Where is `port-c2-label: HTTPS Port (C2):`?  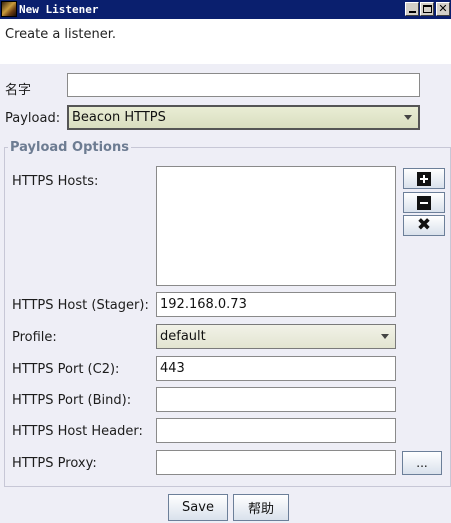 port-c2-label: HTTPS Port (C2): is located at coordinates (66, 369).